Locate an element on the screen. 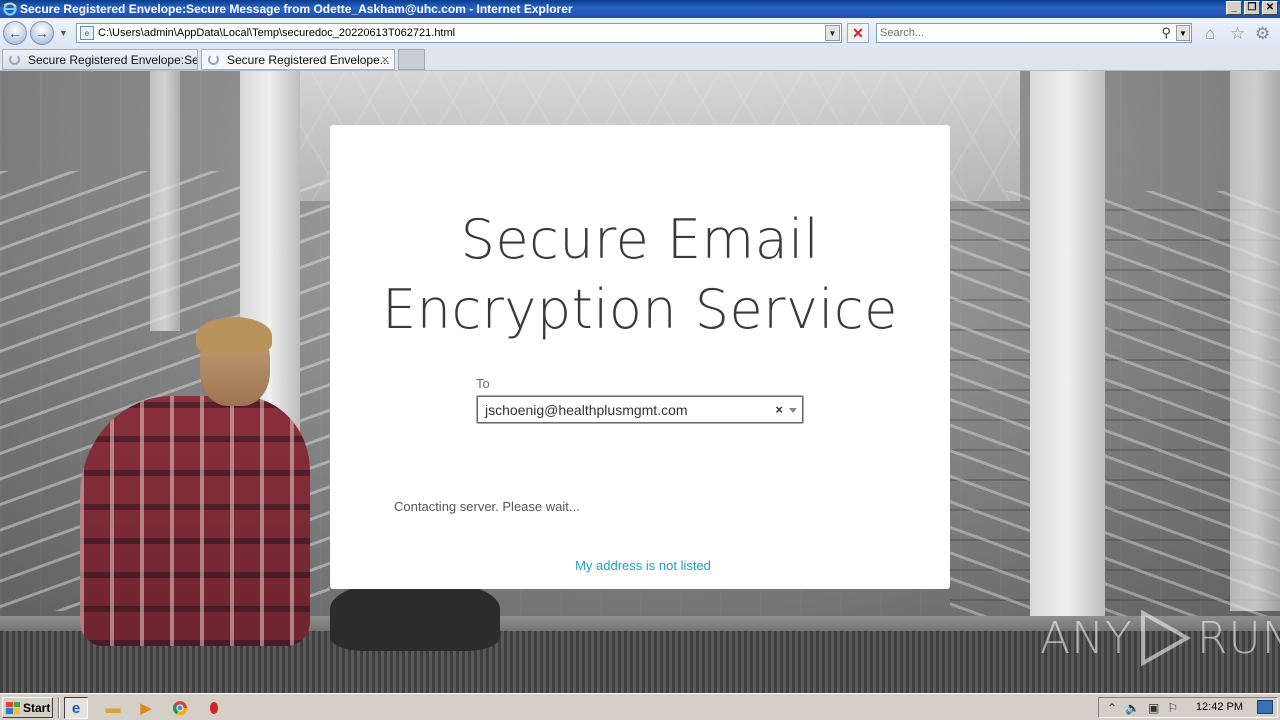 This screenshot has width=1280, height=720. tray-expand-icon: ⌃ is located at coordinates (1112, 708).